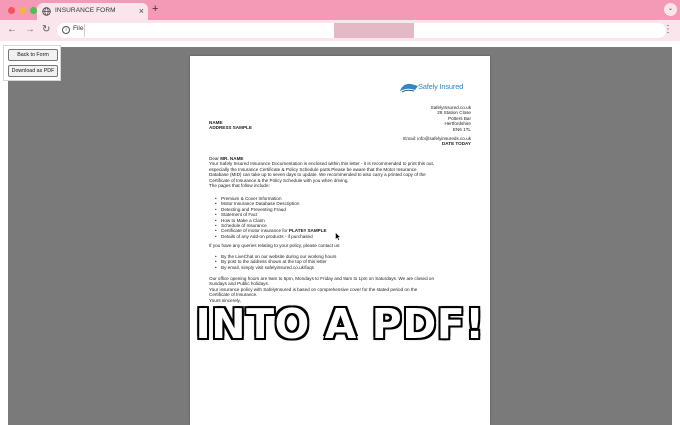 The height and width of the screenshot is (425, 680). I want to click on date-line: DATE TODAY, so click(456, 144).